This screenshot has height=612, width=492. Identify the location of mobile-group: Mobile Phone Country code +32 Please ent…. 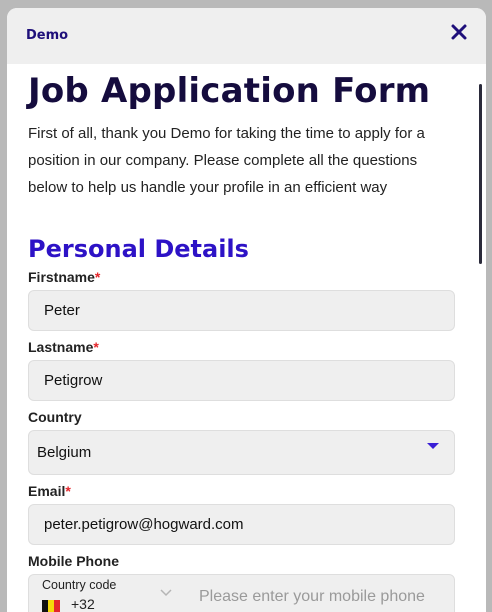
(241, 582).